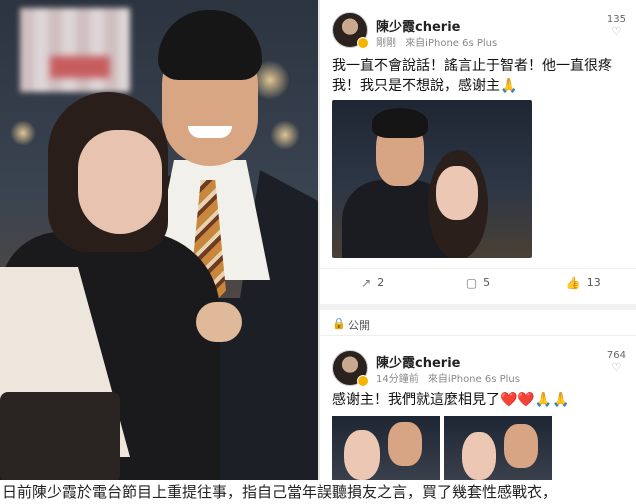  I want to click on thumb-up-icon: 👍, so click(573, 282).